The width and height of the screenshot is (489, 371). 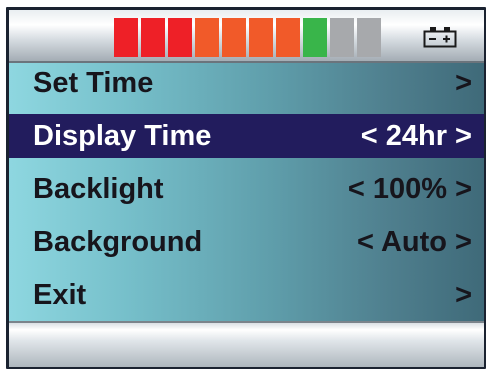 What do you see at coordinates (246, 344) in the screenshot?
I see `bottom-bar` at bounding box center [246, 344].